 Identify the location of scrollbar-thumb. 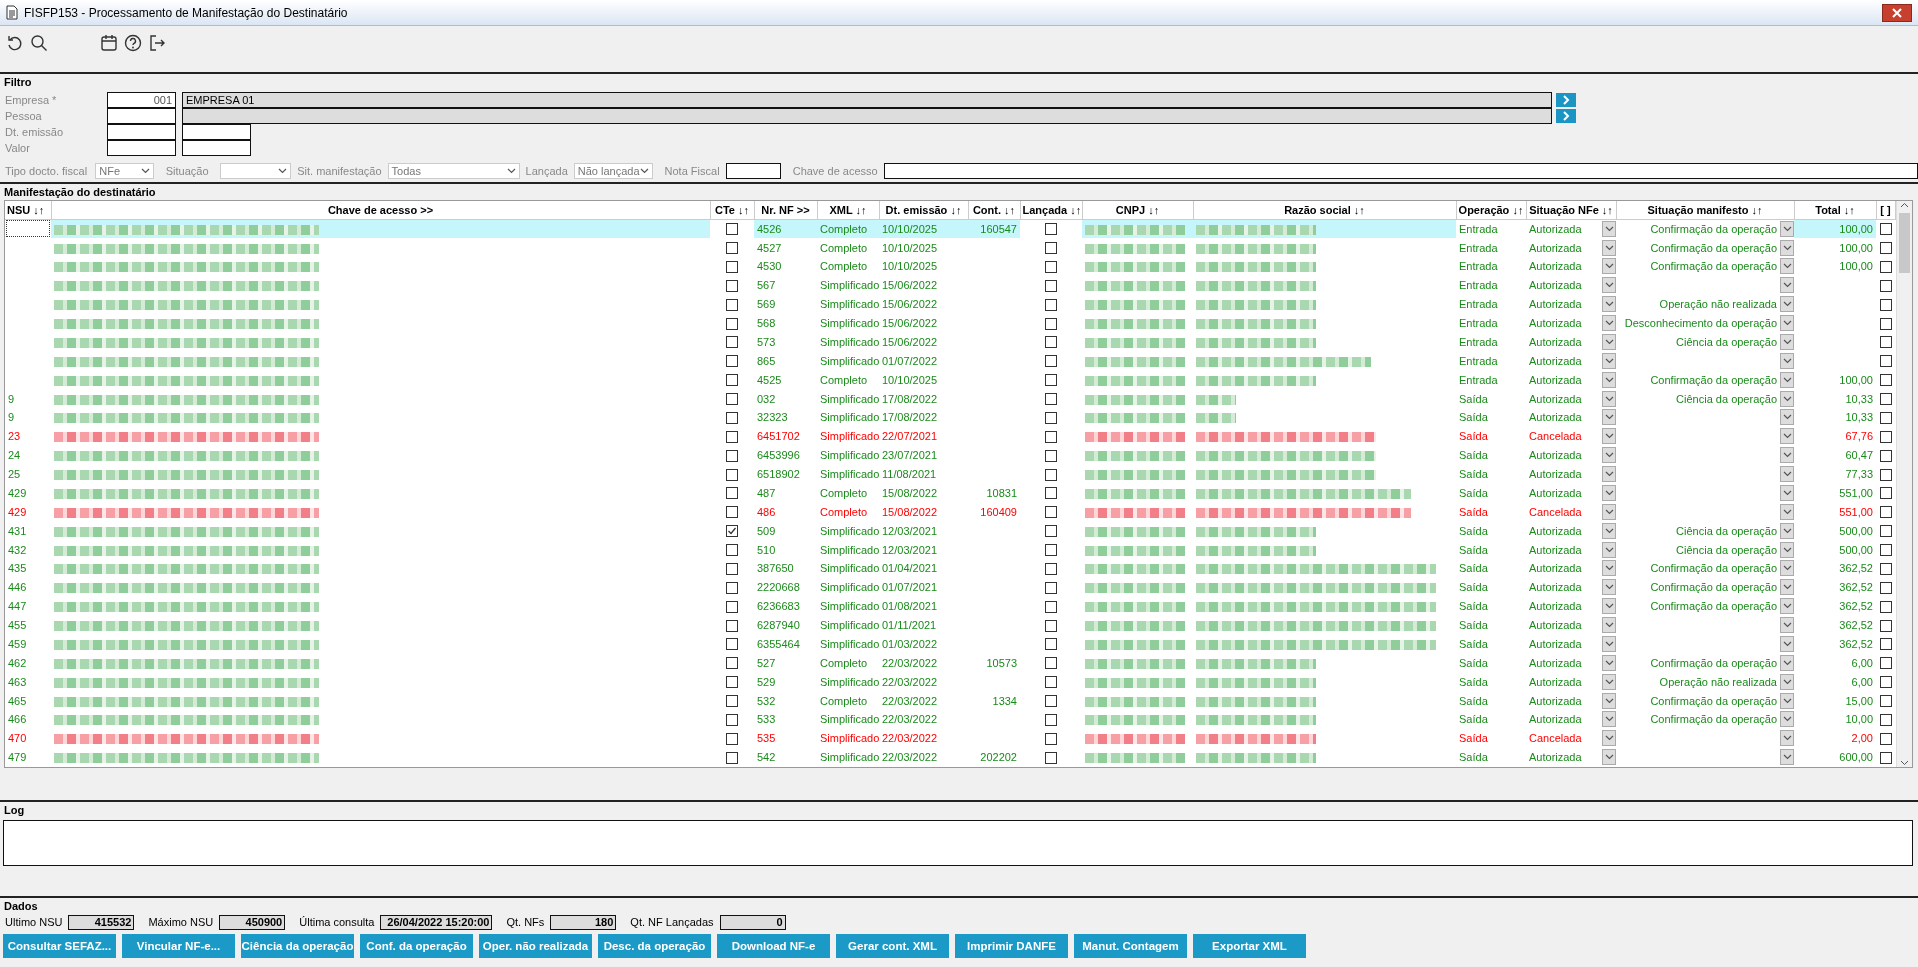
(1904, 243).